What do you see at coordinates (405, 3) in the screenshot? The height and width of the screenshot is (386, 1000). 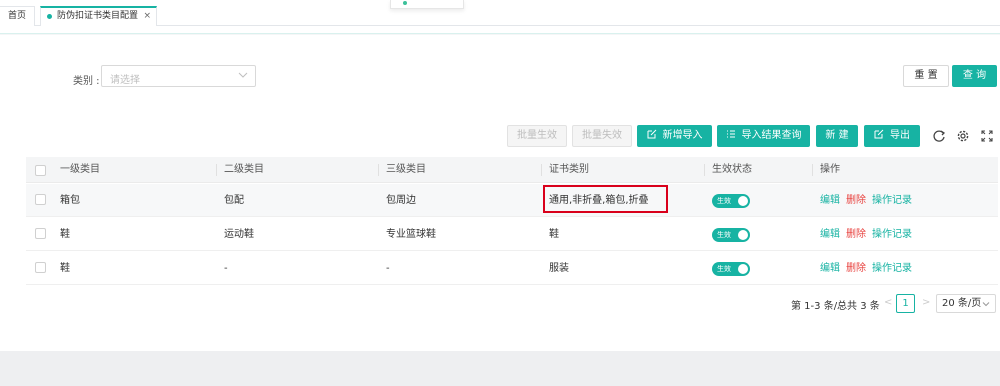 I see `status-dot-icon` at bounding box center [405, 3].